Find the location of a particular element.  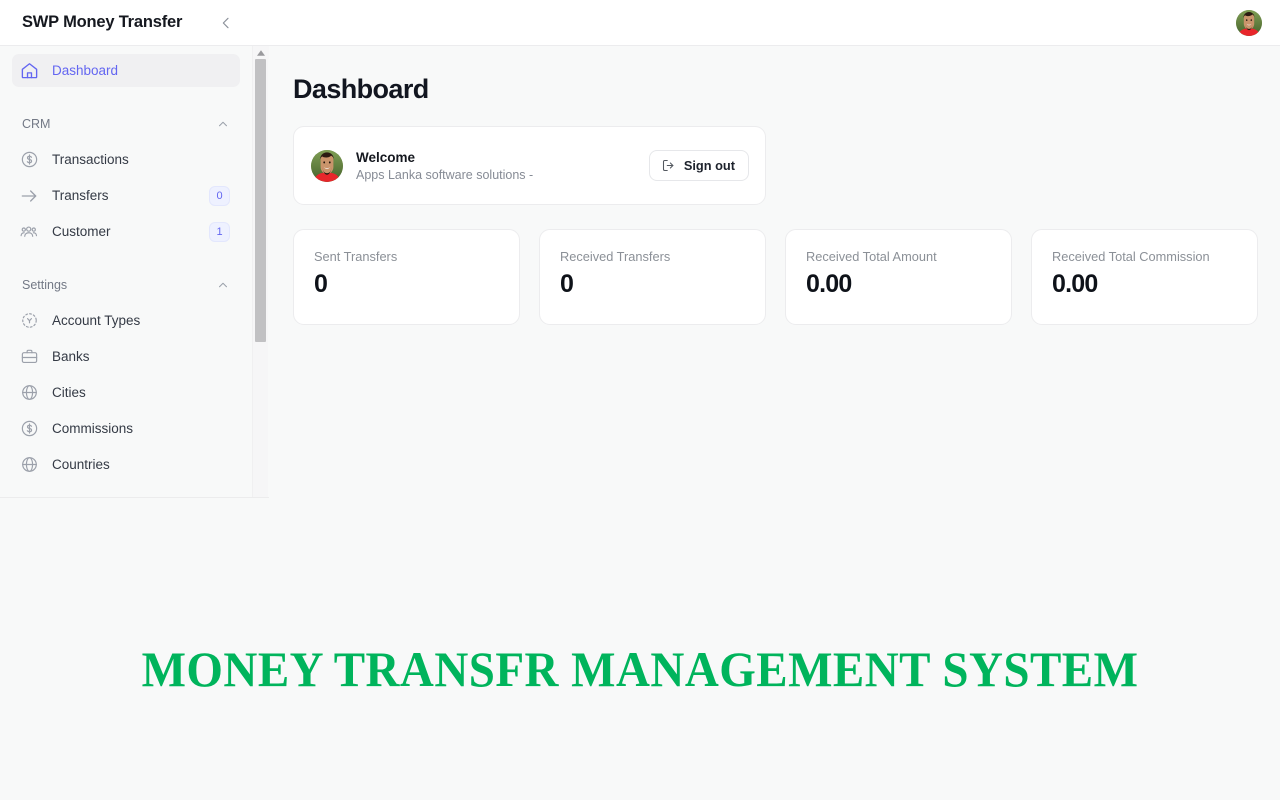

sidebar-group-title: CRM is located at coordinates (36, 124).